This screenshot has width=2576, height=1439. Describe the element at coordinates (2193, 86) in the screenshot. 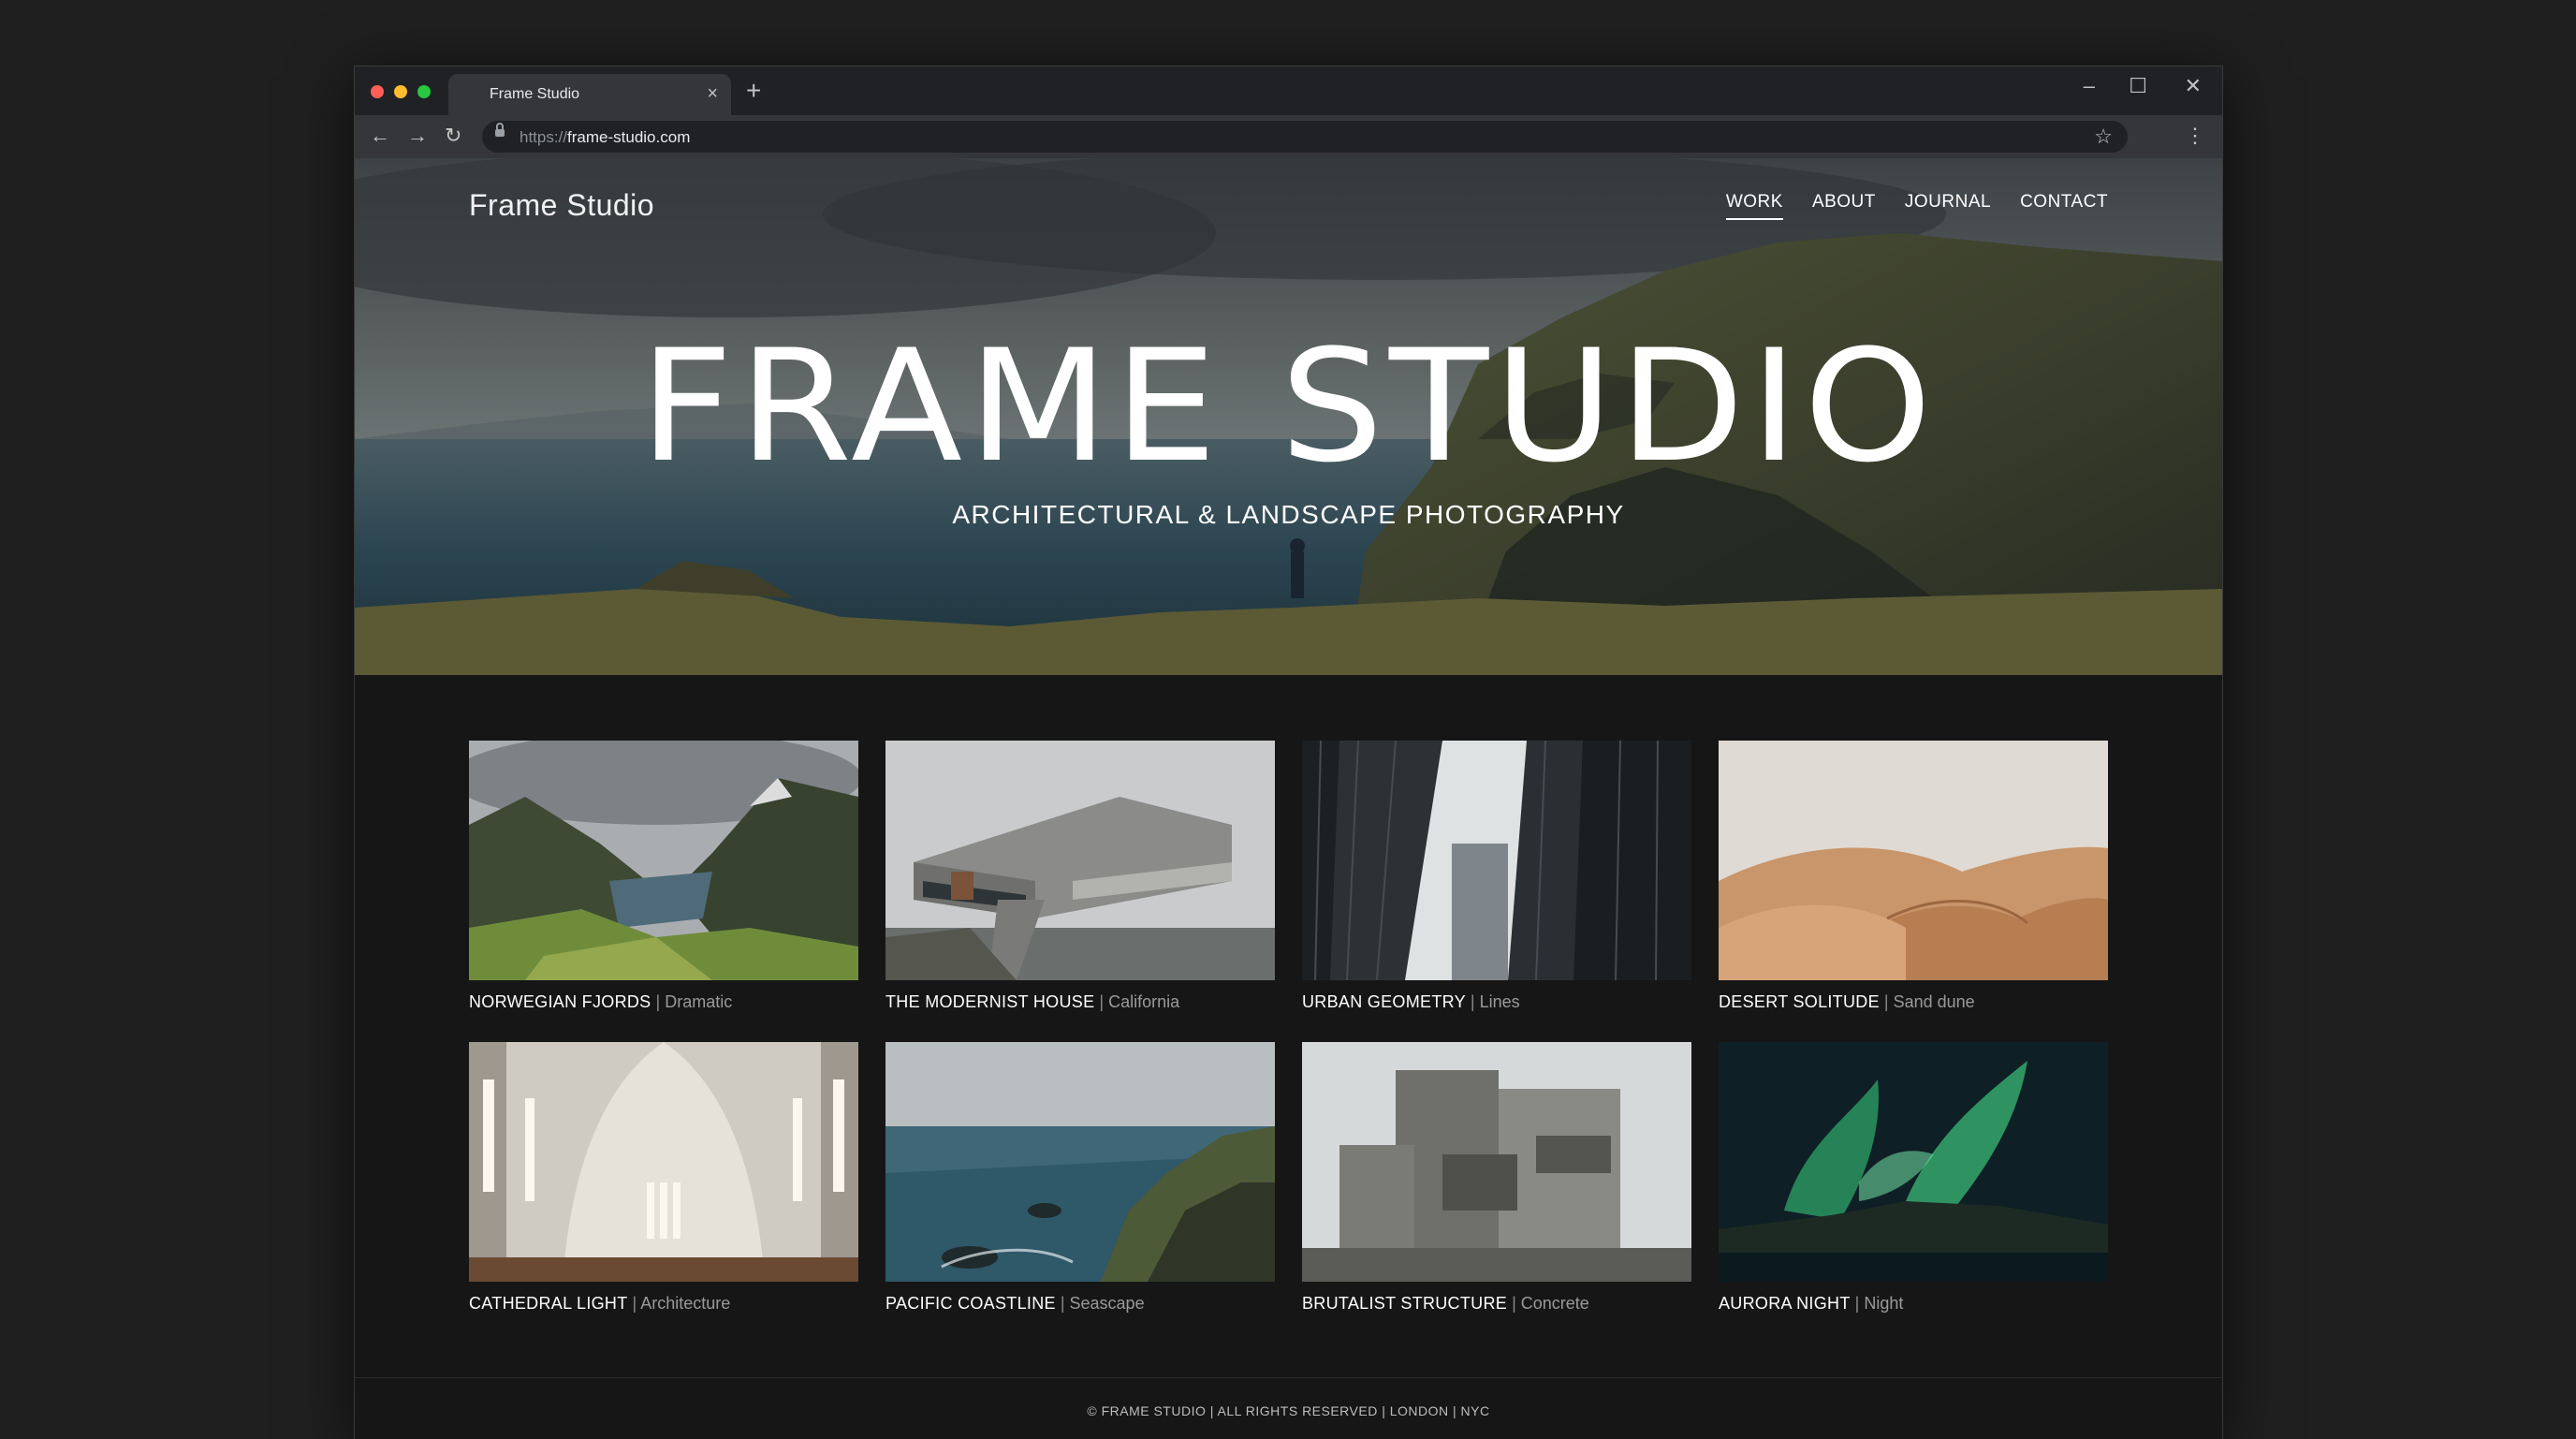

I see `close-icon: ✕` at that location.